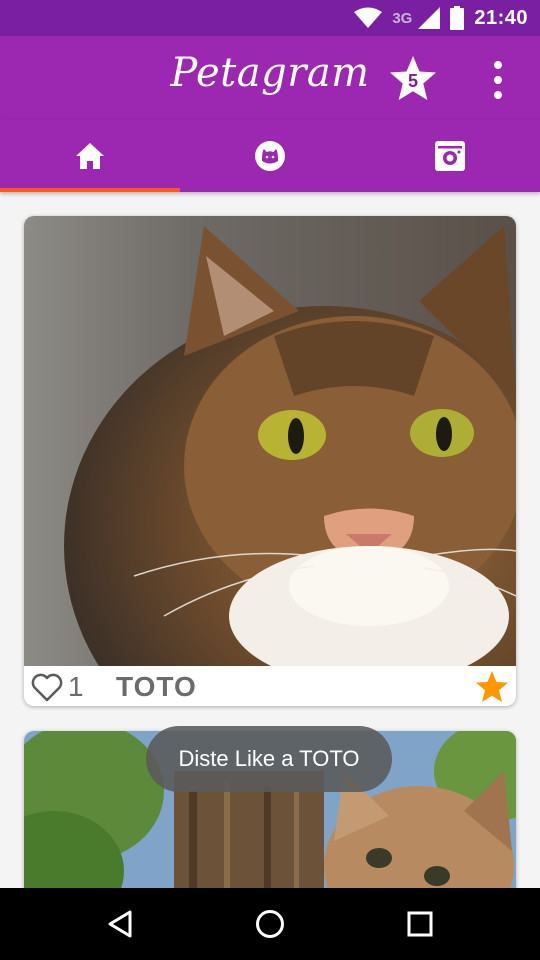 The image size is (540, 960). I want to click on home-nav-button, so click(270, 924).